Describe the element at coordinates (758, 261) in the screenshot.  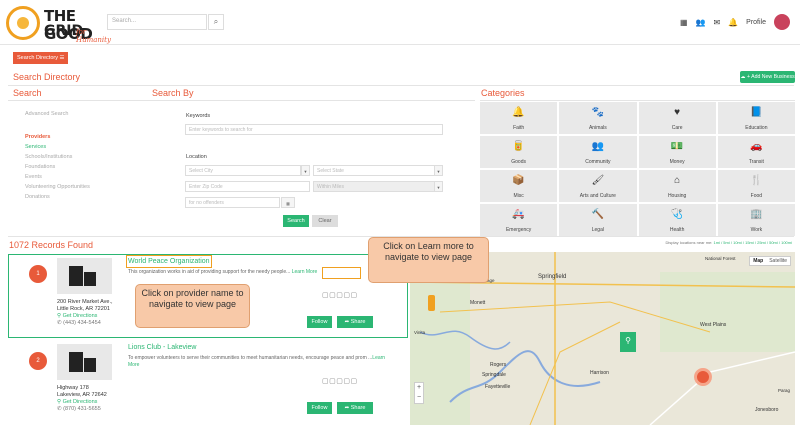
I see `map-type-map: Map` at that location.